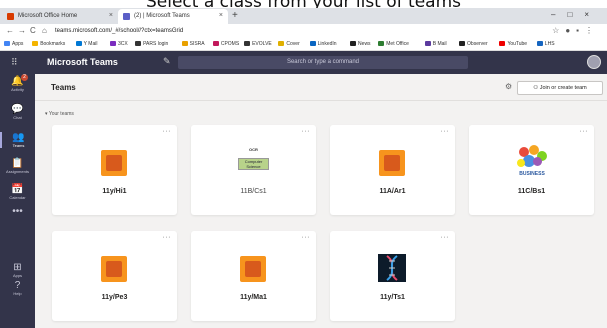 The width and height of the screenshot is (607, 328). Describe the element at coordinates (24, 77) in the screenshot. I see `notification-badge: 2` at that location.